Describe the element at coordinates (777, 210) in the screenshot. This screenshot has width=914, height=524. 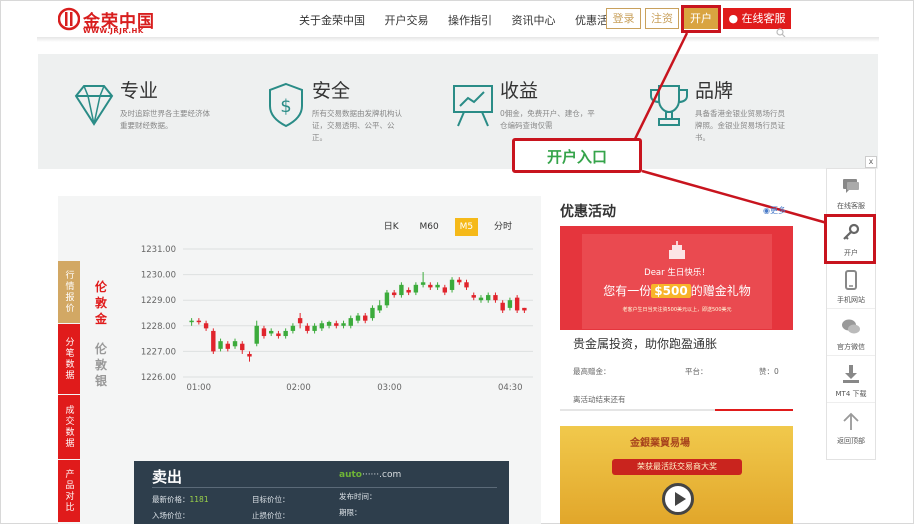
I see `more-label: 更多` at that location.